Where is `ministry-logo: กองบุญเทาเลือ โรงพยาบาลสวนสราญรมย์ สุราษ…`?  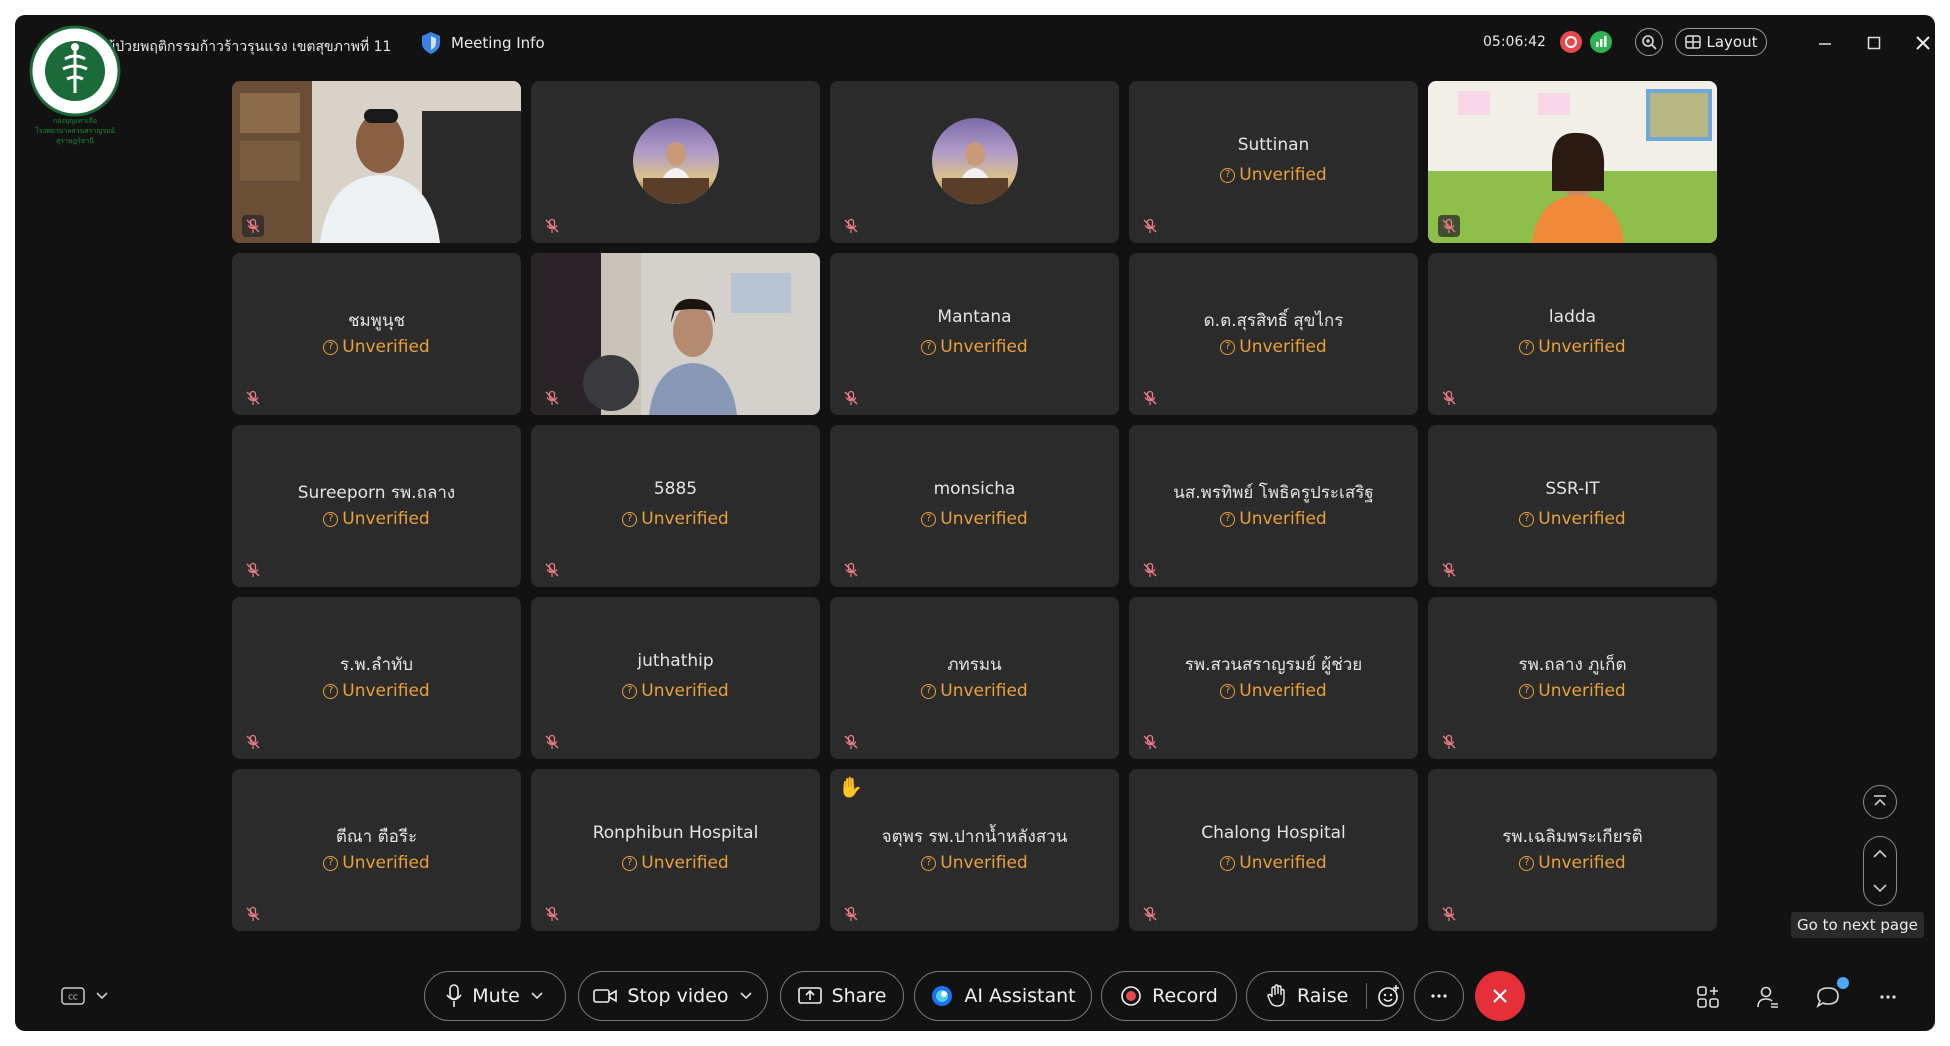 ministry-logo: กองบุญเทาเลือ โรงพยาบาลสวนสราญรมย์ สุราษ… is located at coordinates (75, 89).